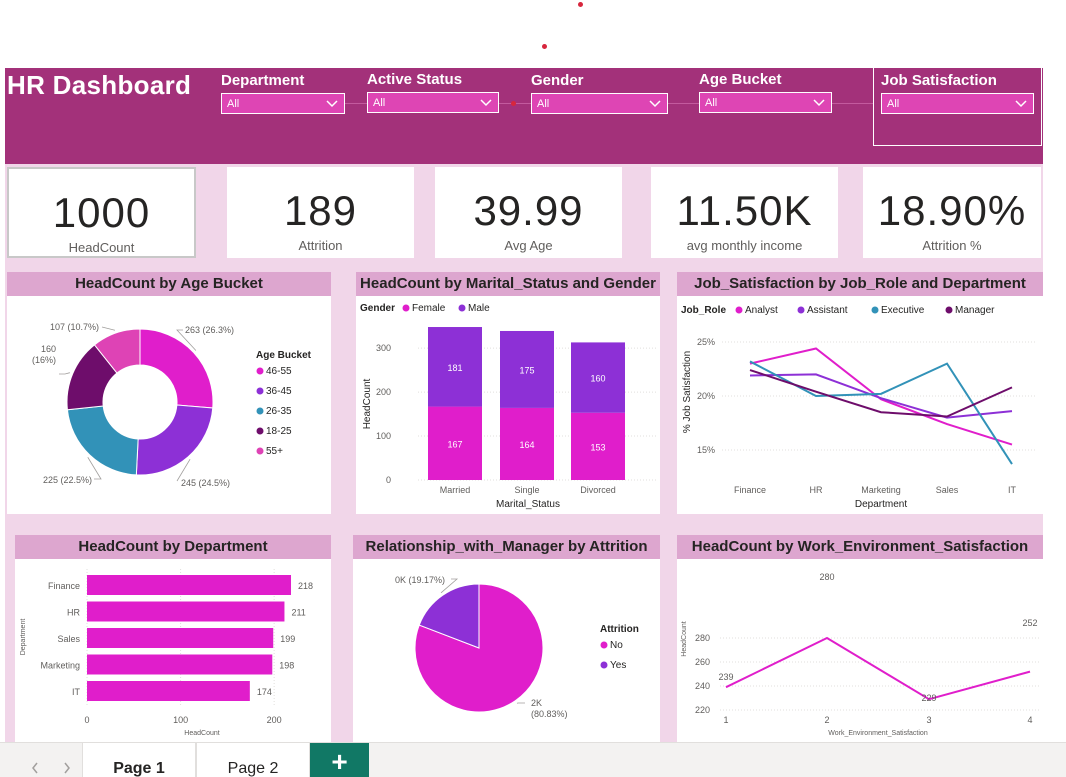  Describe the element at coordinates (597, 379) in the screenshot. I see `data-label: 160` at that location.